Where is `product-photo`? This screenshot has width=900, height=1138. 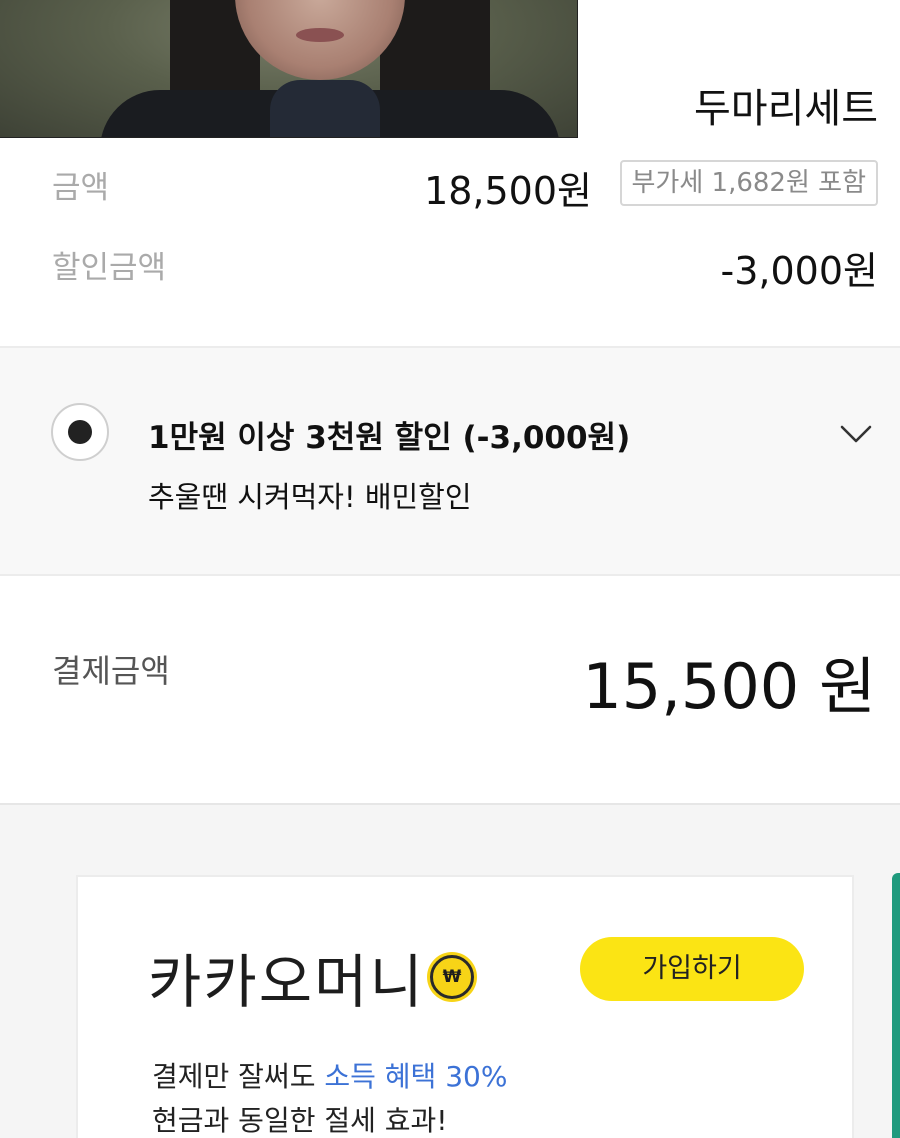 product-photo is located at coordinates (289, 69).